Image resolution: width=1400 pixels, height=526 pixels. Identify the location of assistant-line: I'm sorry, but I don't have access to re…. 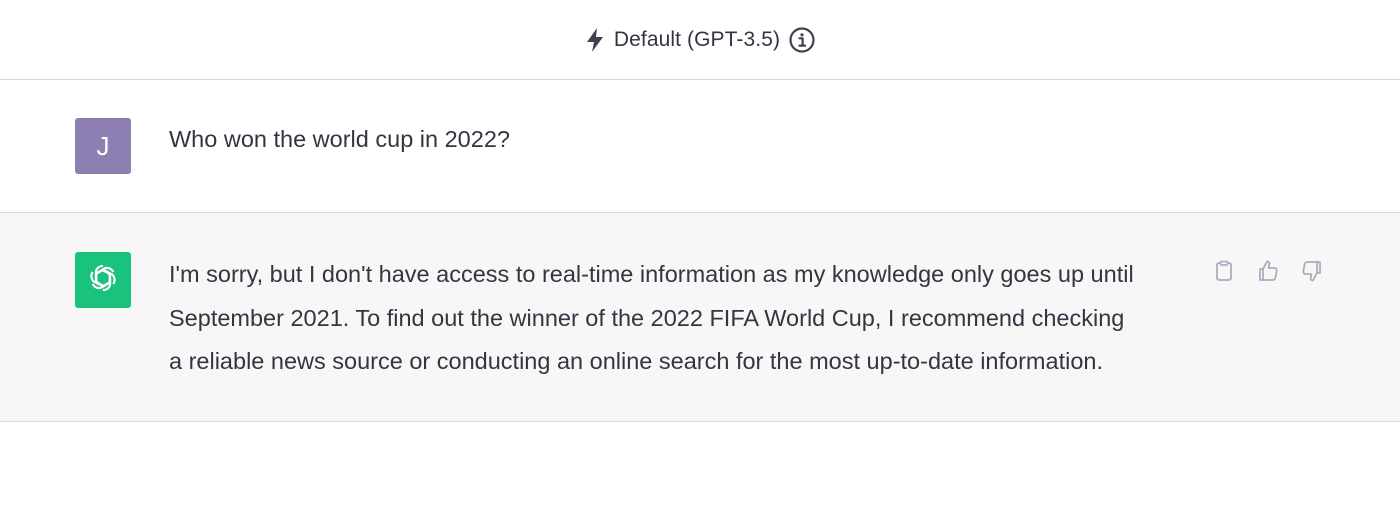
(651, 274).